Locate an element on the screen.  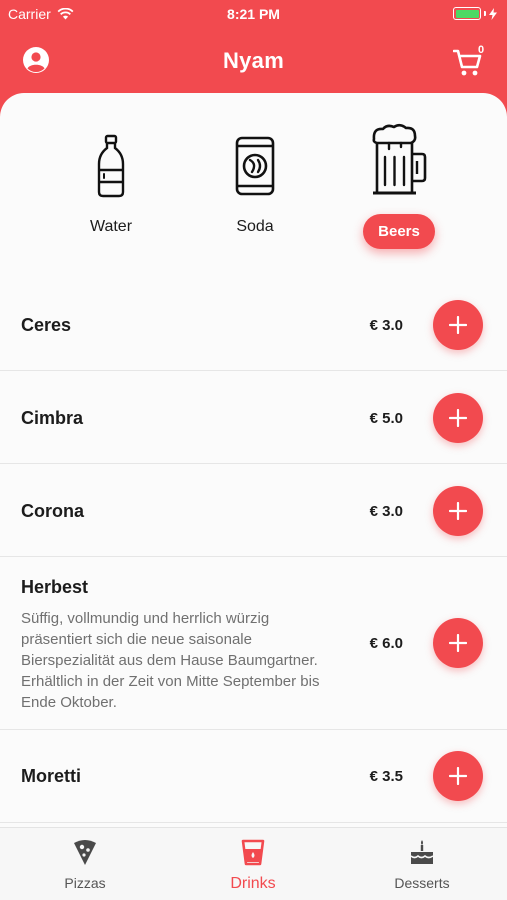
status-bar: Carrier 8:21 PM is located at coordinates (253, 14).